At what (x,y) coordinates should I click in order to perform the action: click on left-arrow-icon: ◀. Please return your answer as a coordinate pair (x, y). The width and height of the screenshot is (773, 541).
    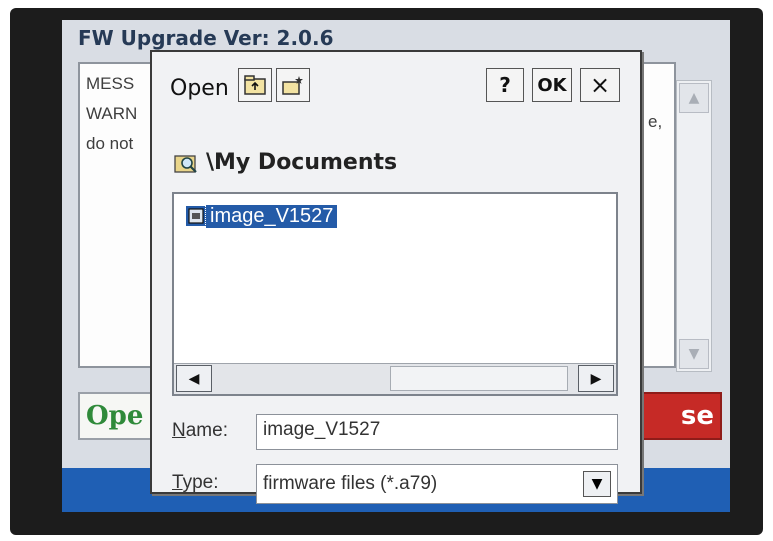
    Looking at the image, I should click on (194, 378).